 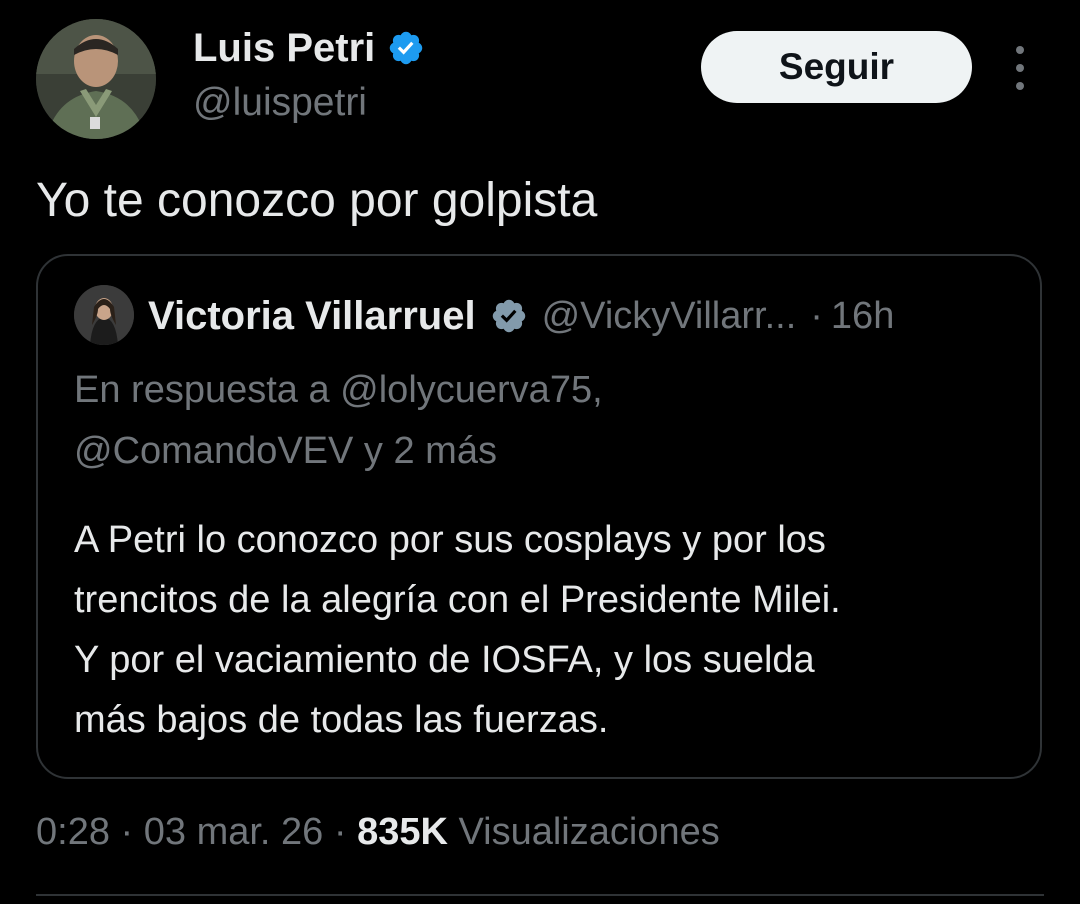 I want to click on author-display-name: Luis Petri, so click(x=284, y=48).